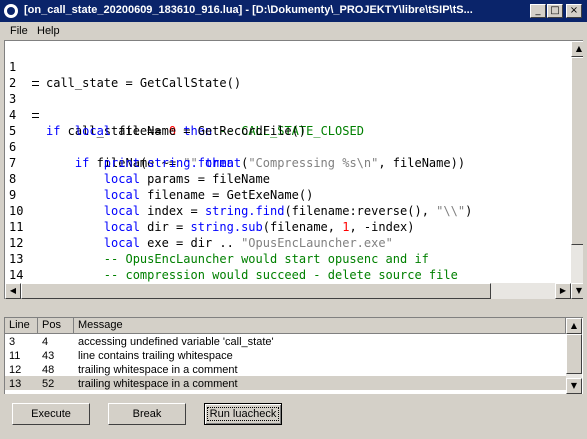  I want to click on cell-line: 13, so click(15, 384).